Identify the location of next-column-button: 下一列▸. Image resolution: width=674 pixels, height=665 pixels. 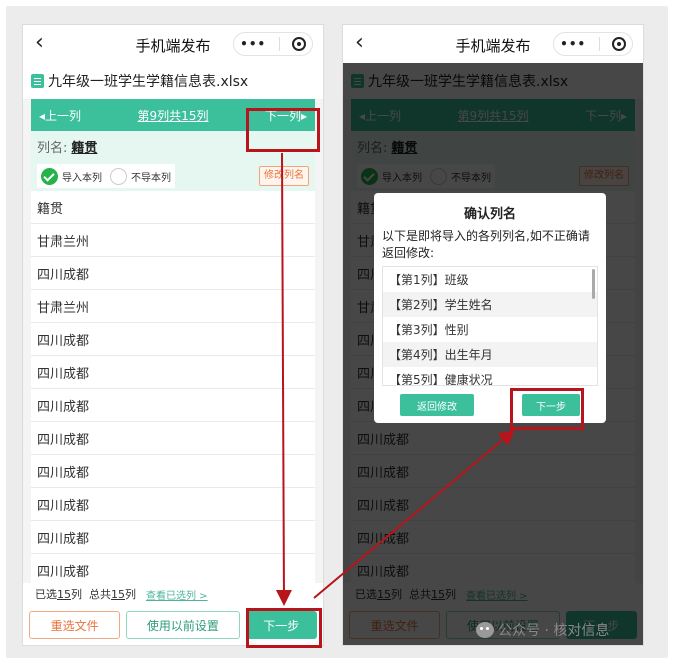
(286, 115).